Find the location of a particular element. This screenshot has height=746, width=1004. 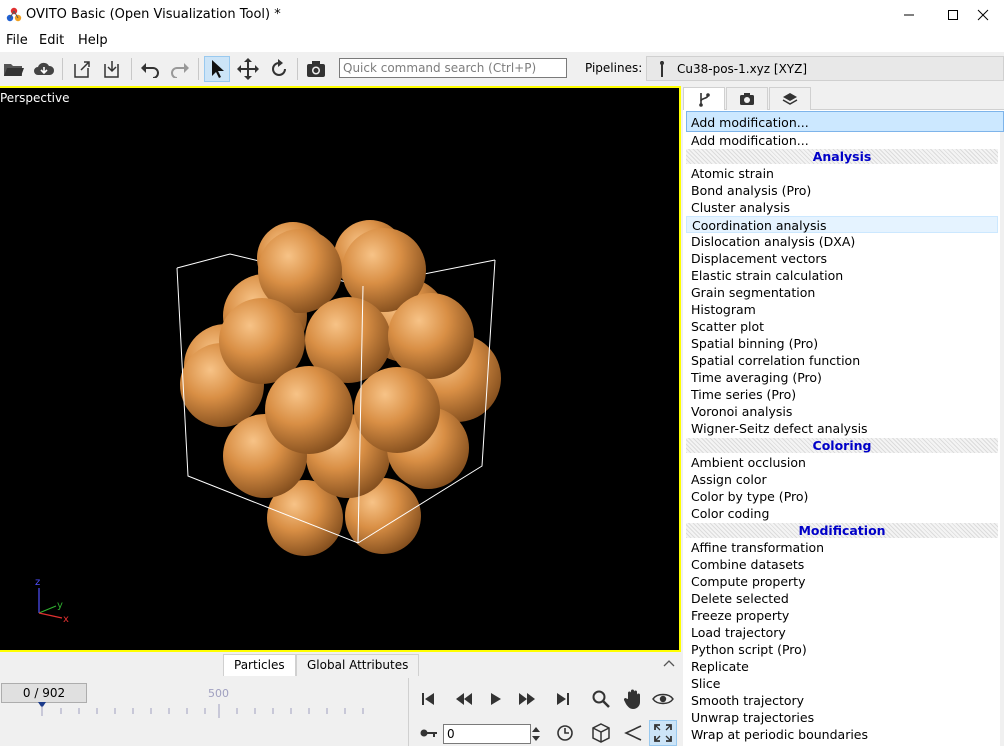

minimize-button is located at coordinates (909, 15).